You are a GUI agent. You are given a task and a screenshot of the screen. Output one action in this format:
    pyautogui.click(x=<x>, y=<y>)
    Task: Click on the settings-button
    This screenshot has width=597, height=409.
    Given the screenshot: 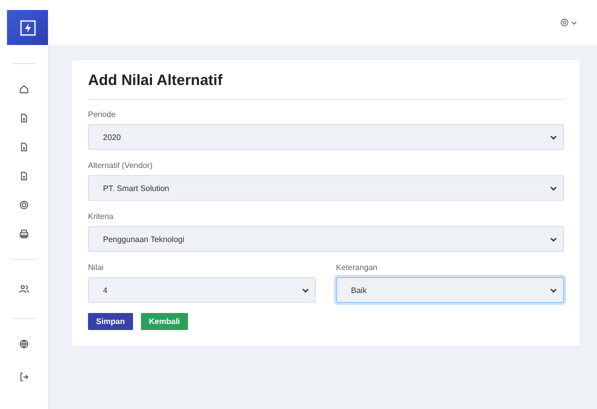 What is the action you would take?
    pyautogui.click(x=568, y=22)
    